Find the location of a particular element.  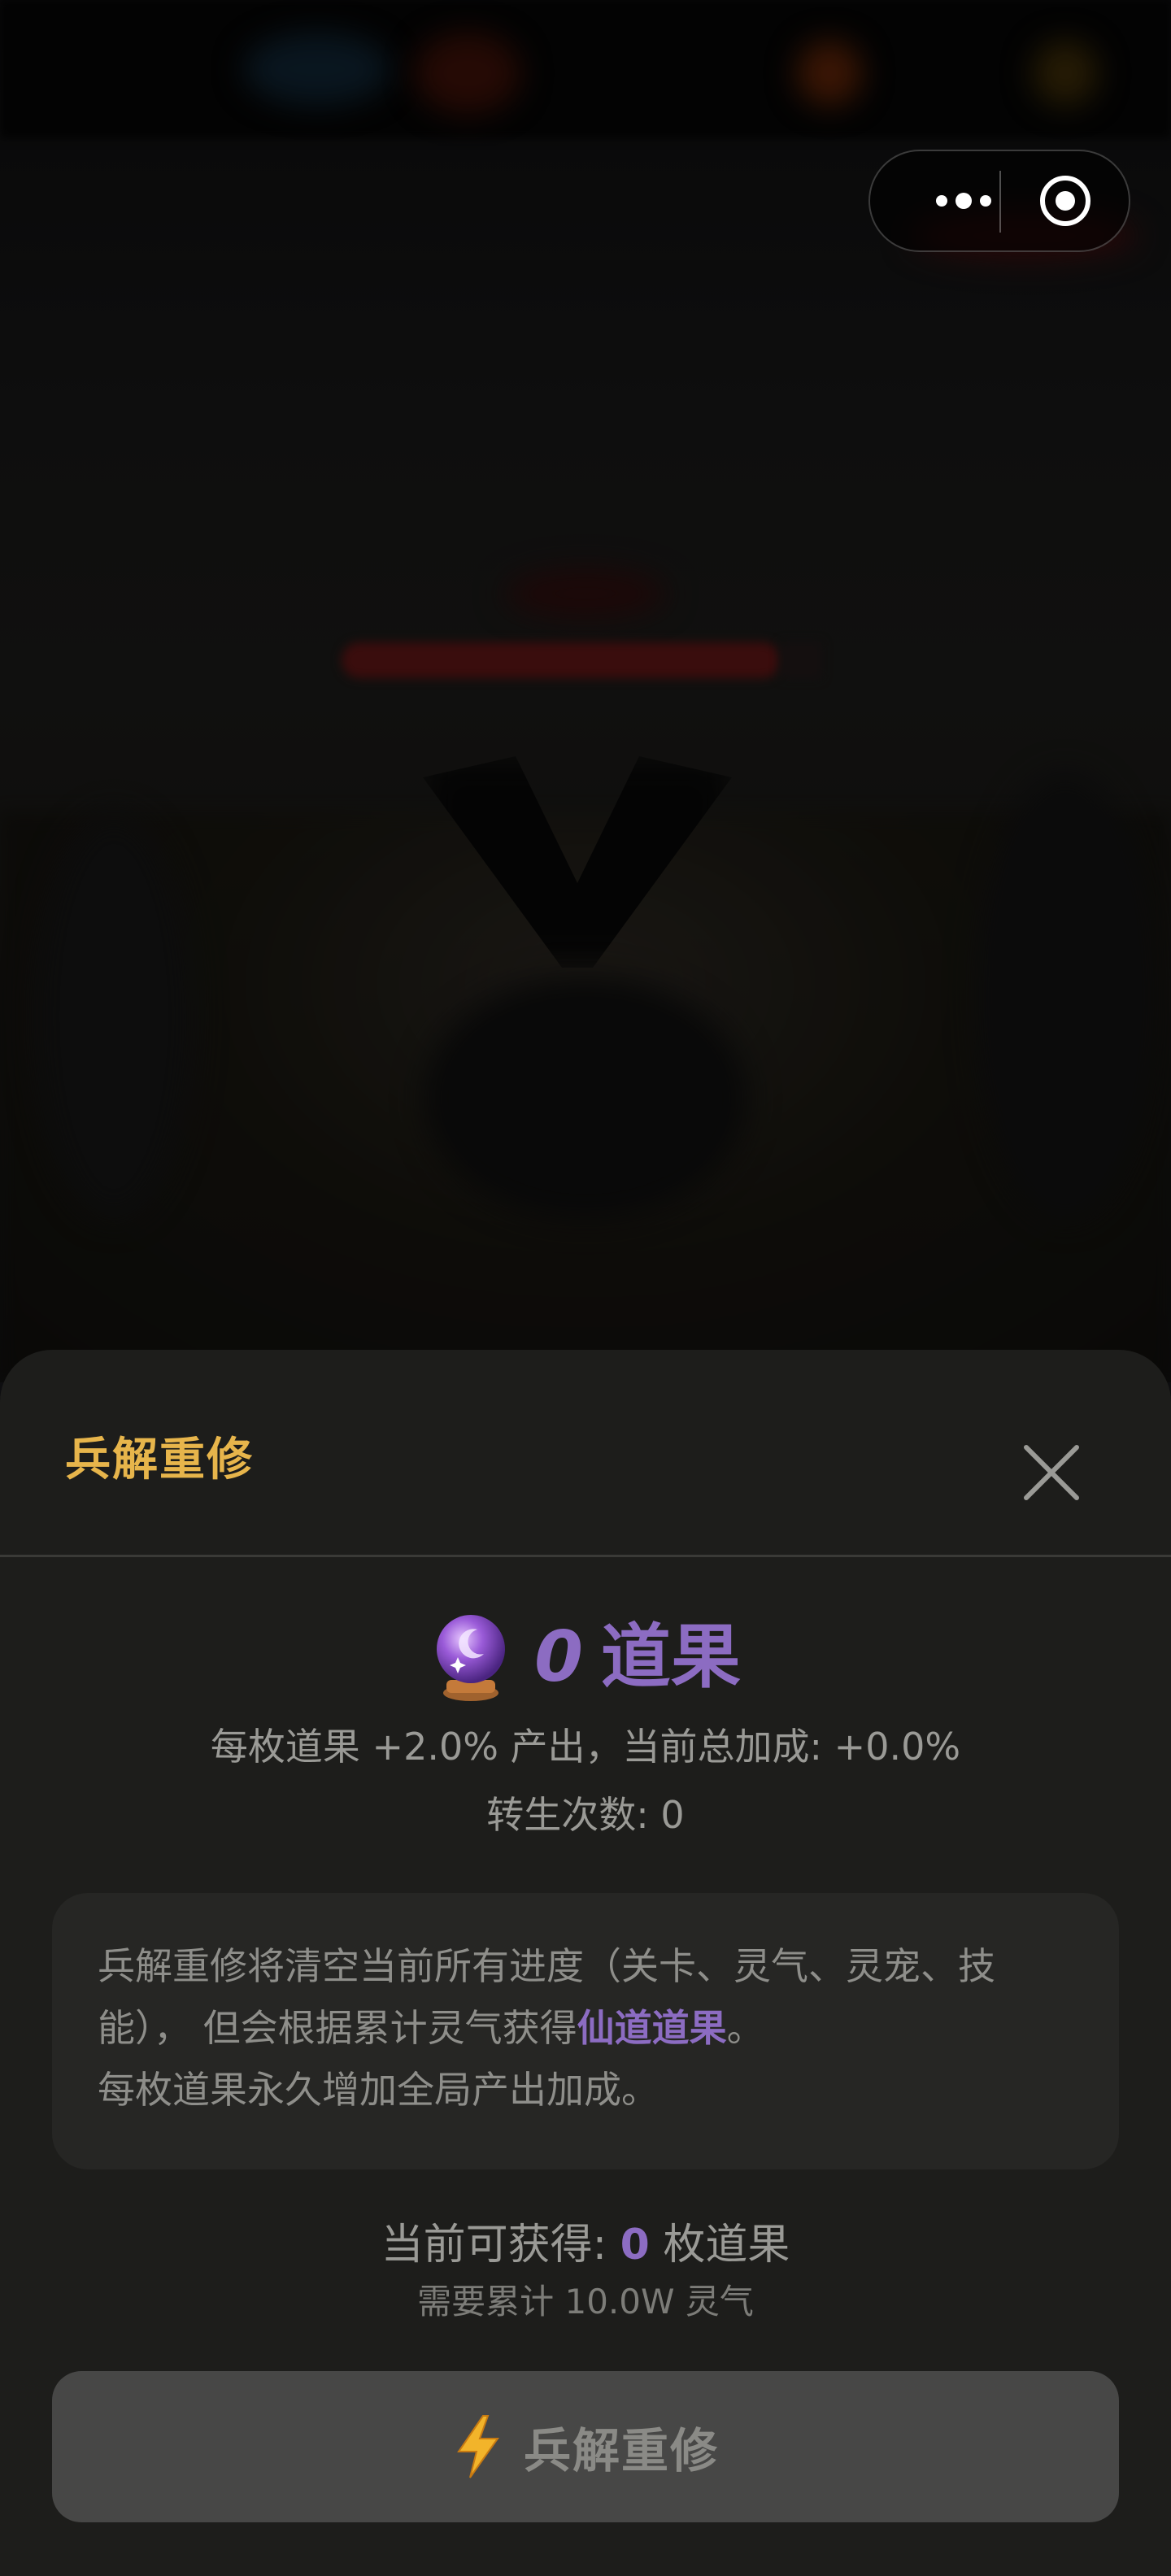

gain-suffix: 枚道果 is located at coordinates (719, 2245).